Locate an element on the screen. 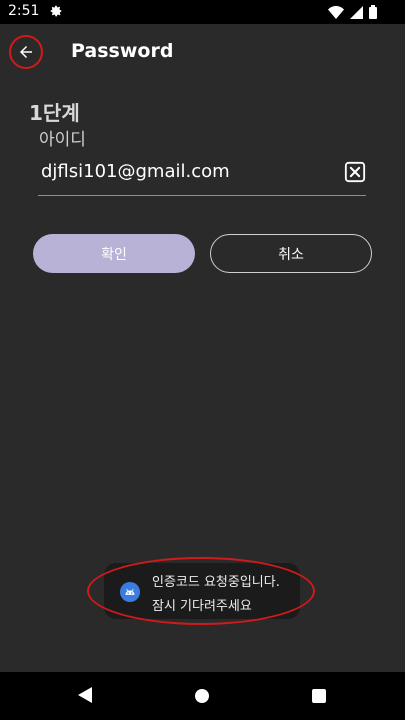  step-label: 1단계 is located at coordinates (54, 113).